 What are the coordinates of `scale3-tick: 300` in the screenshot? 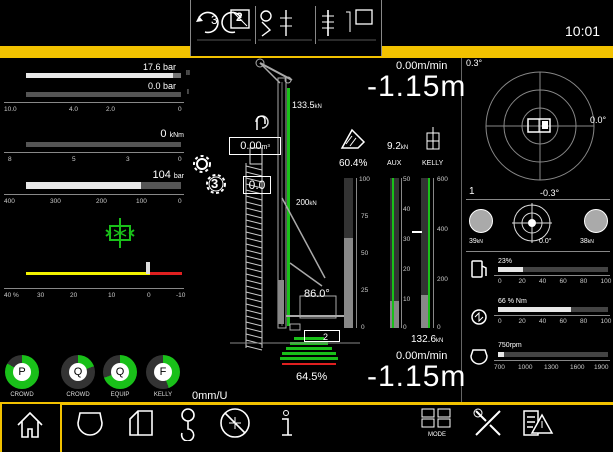 It's located at (55, 201).